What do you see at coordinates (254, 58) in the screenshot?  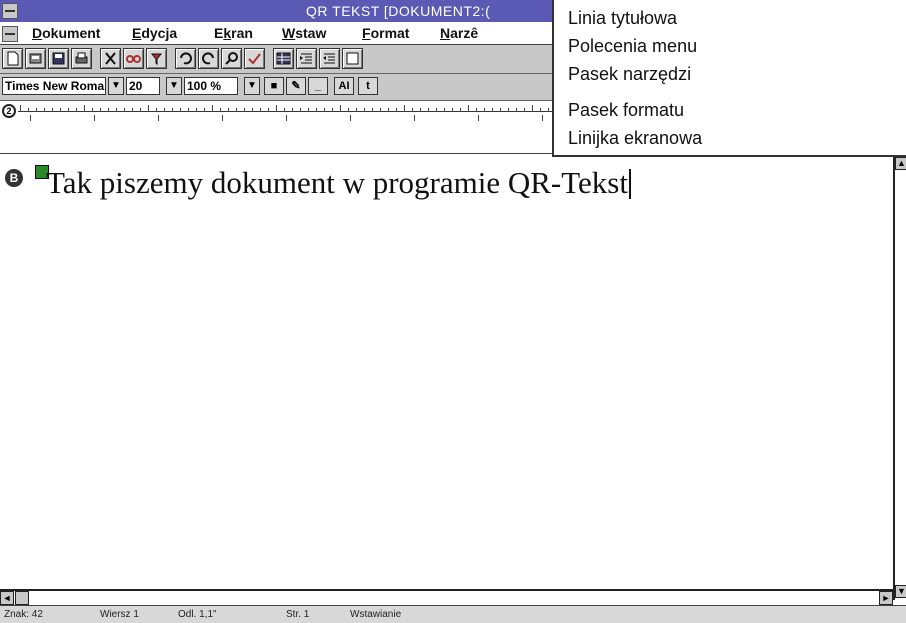 I see `spellcheck-icon` at bounding box center [254, 58].